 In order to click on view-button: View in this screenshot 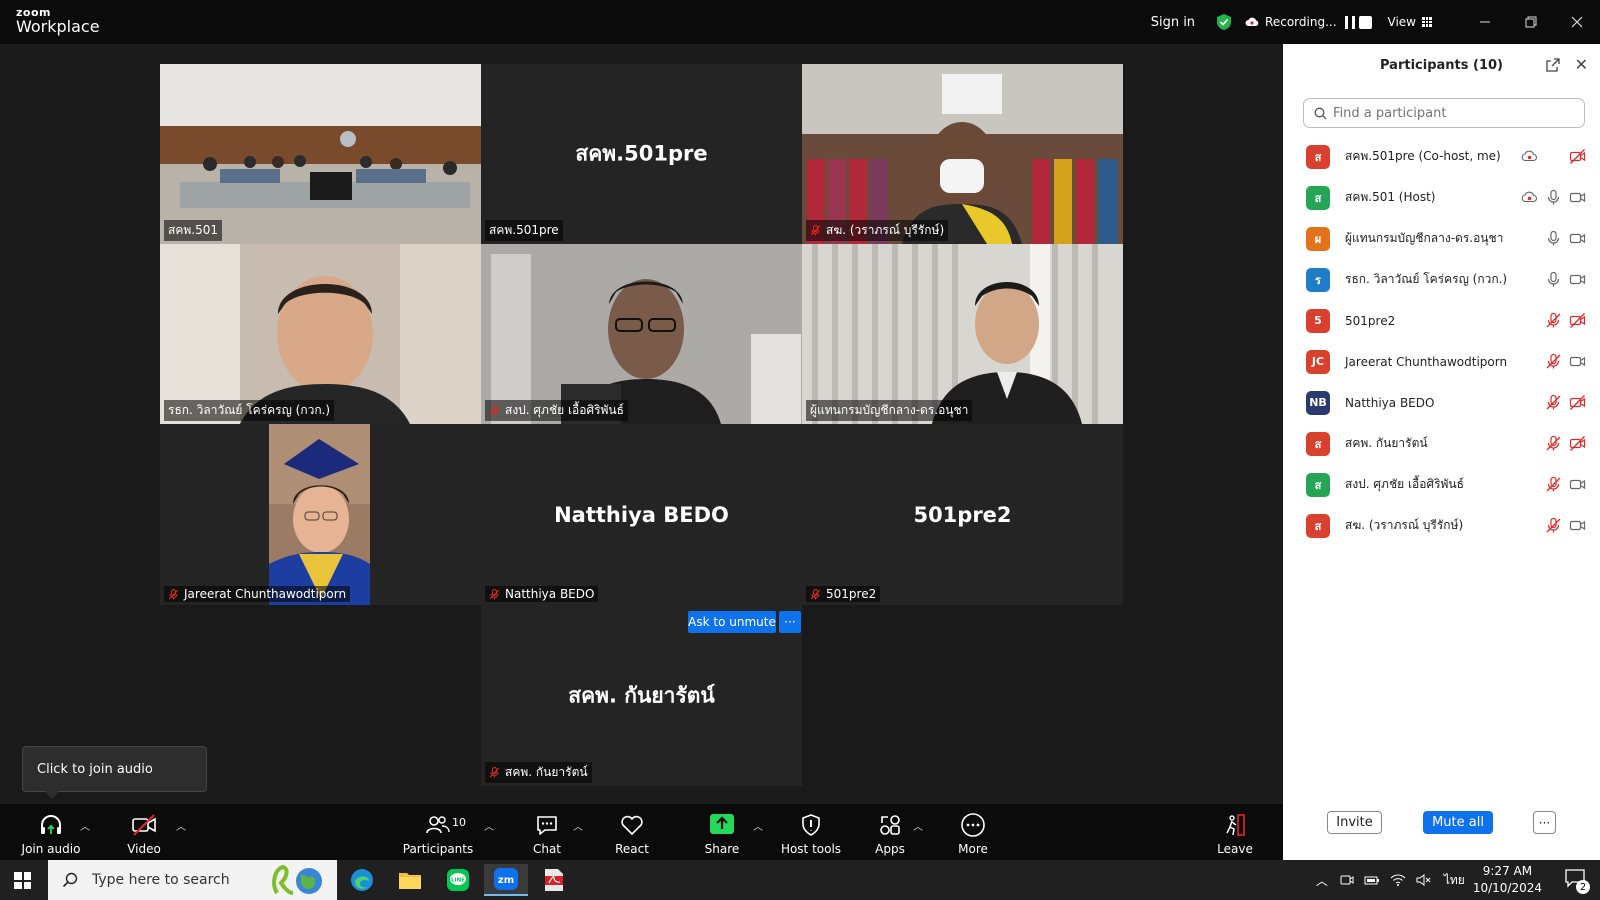, I will do `click(1410, 22)`.